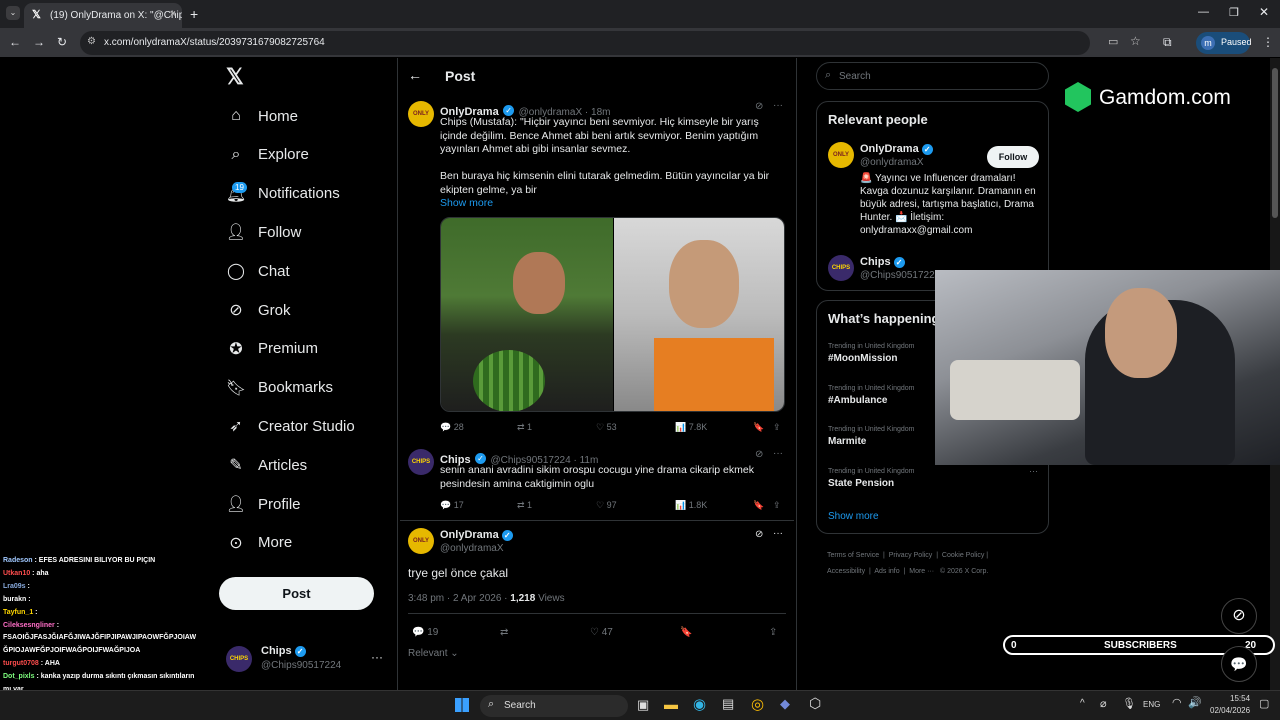 This screenshot has height=720, width=1280. Describe the element at coordinates (279, 388) in the screenshot. I see `sidebar-item-bookmarks: 🔖︎ Bookmarks` at that location.